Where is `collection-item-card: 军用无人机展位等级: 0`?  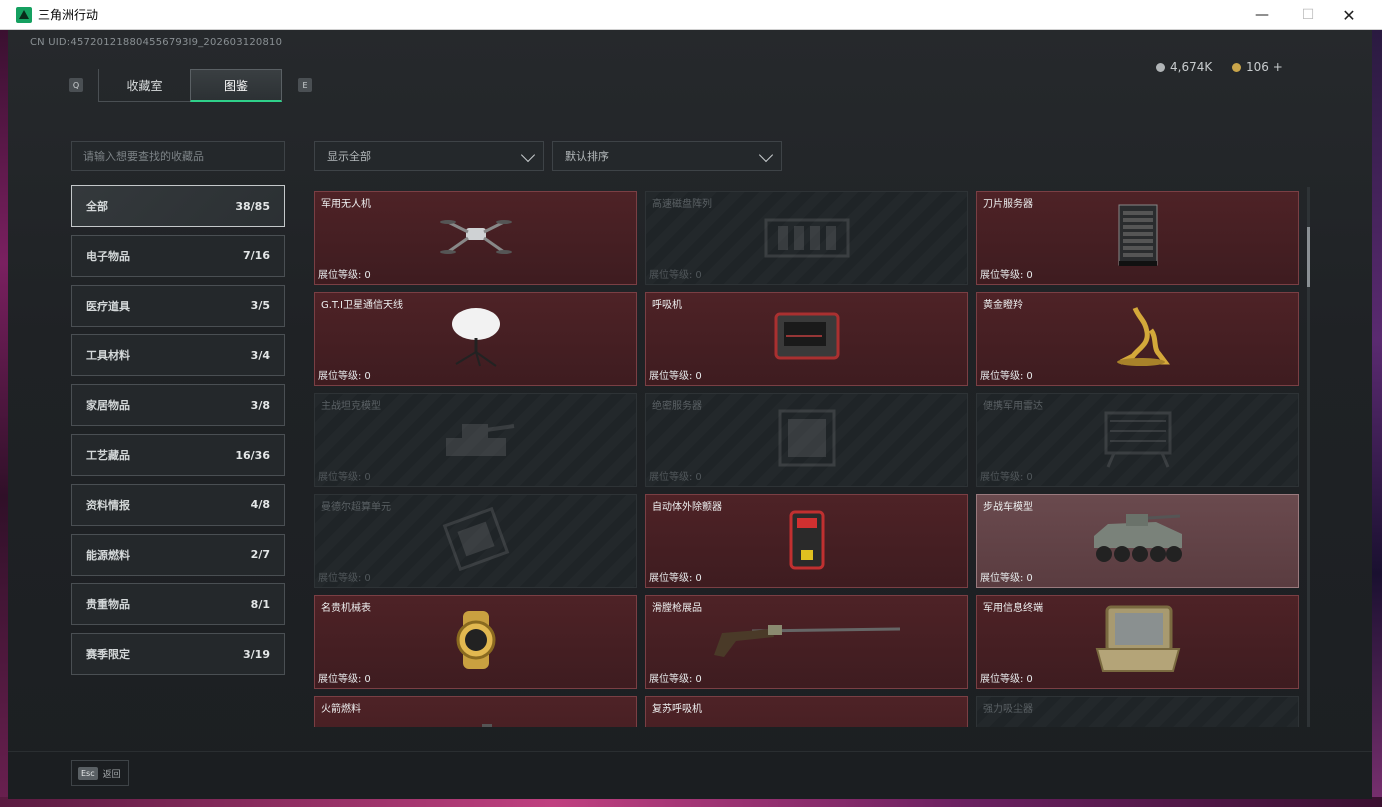 collection-item-card: 军用无人机展位等级: 0 is located at coordinates (475, 238).